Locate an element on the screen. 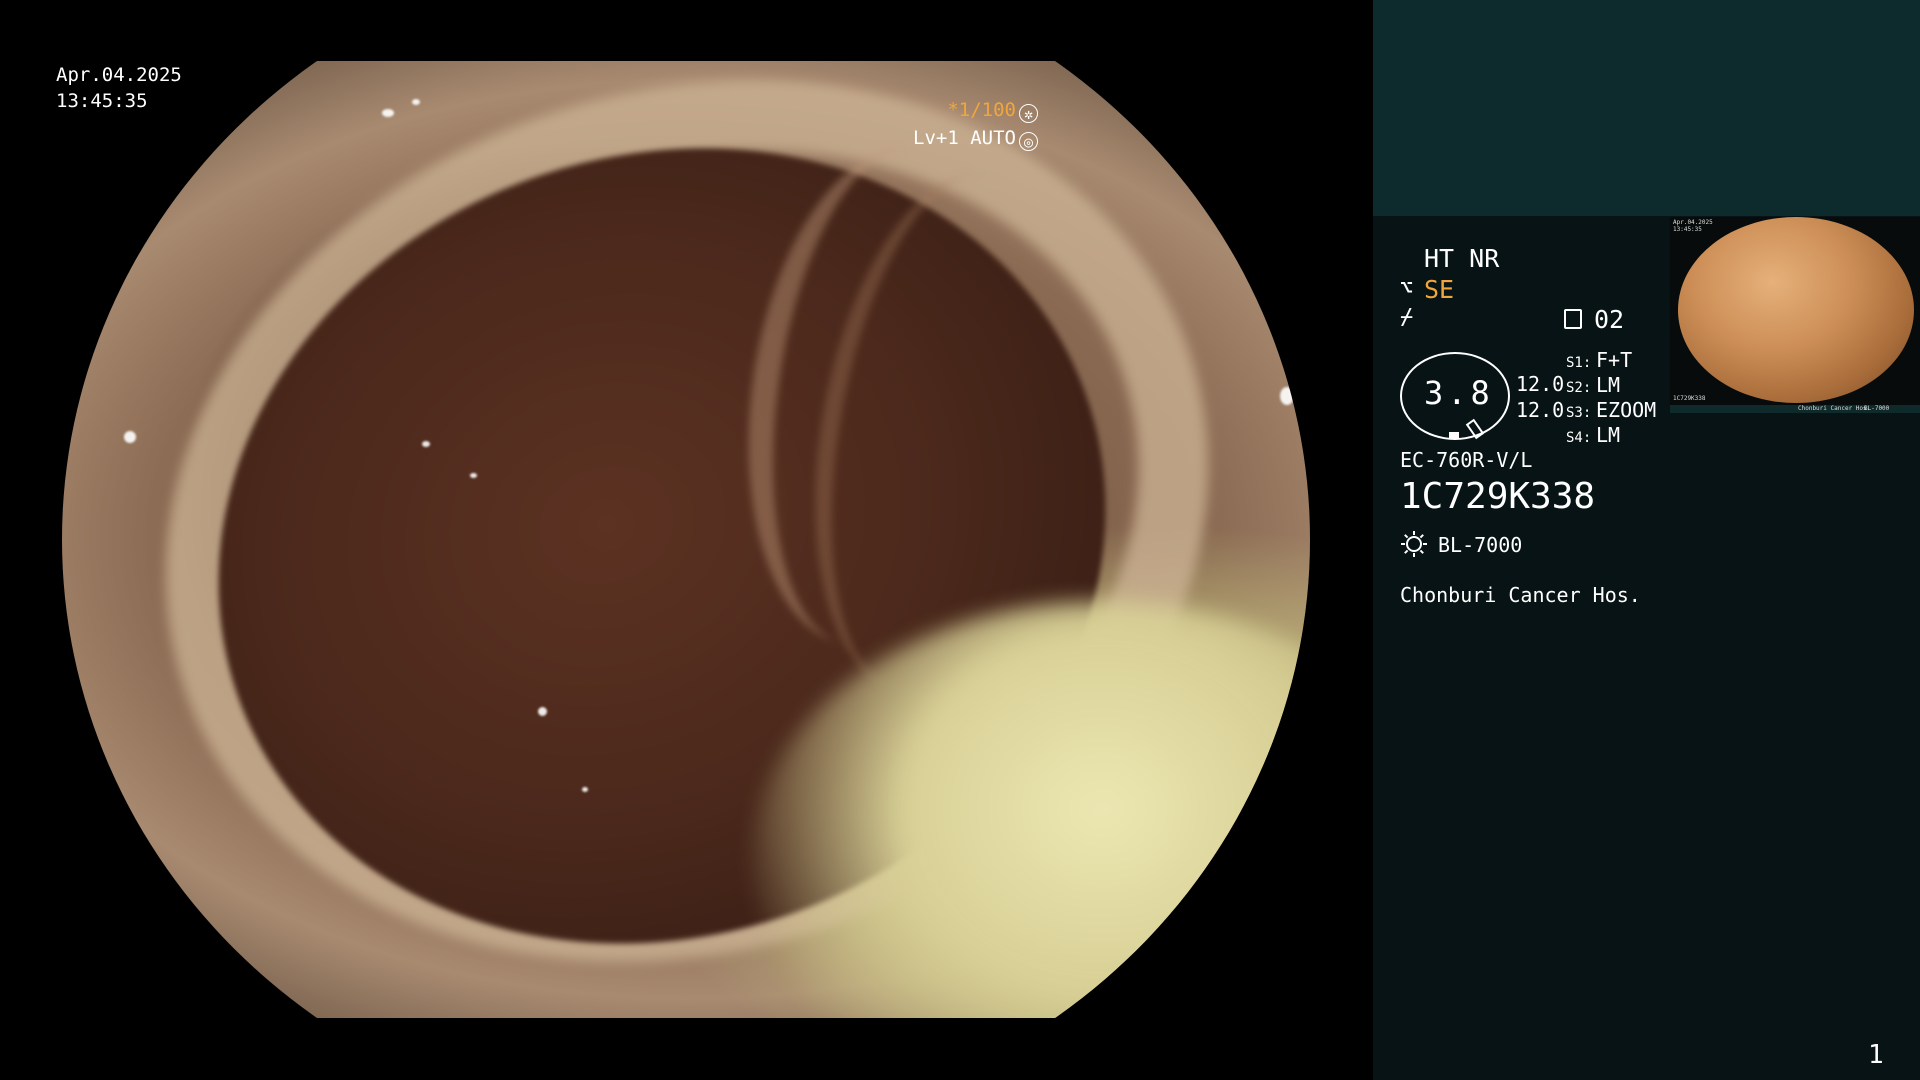 Image resolution: width=1920 pixels, height=1080 pixels. thumbnail-footer: Chonburi Cancer Hos. is located at coordinates (1834, 408).